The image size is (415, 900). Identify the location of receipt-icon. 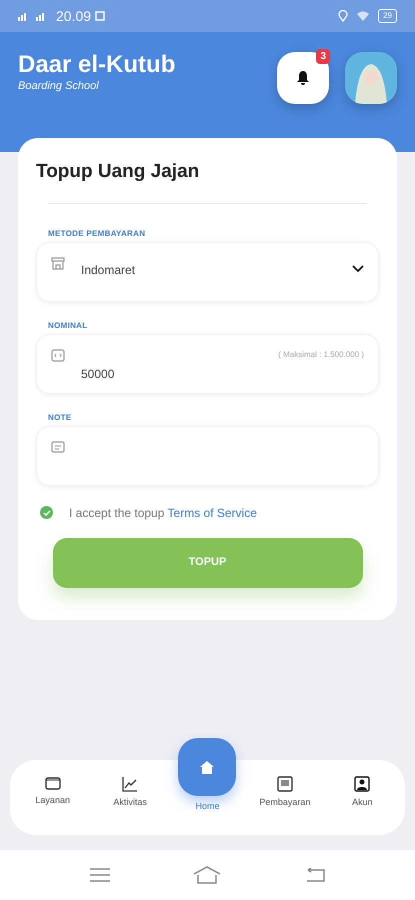
(284, 784).